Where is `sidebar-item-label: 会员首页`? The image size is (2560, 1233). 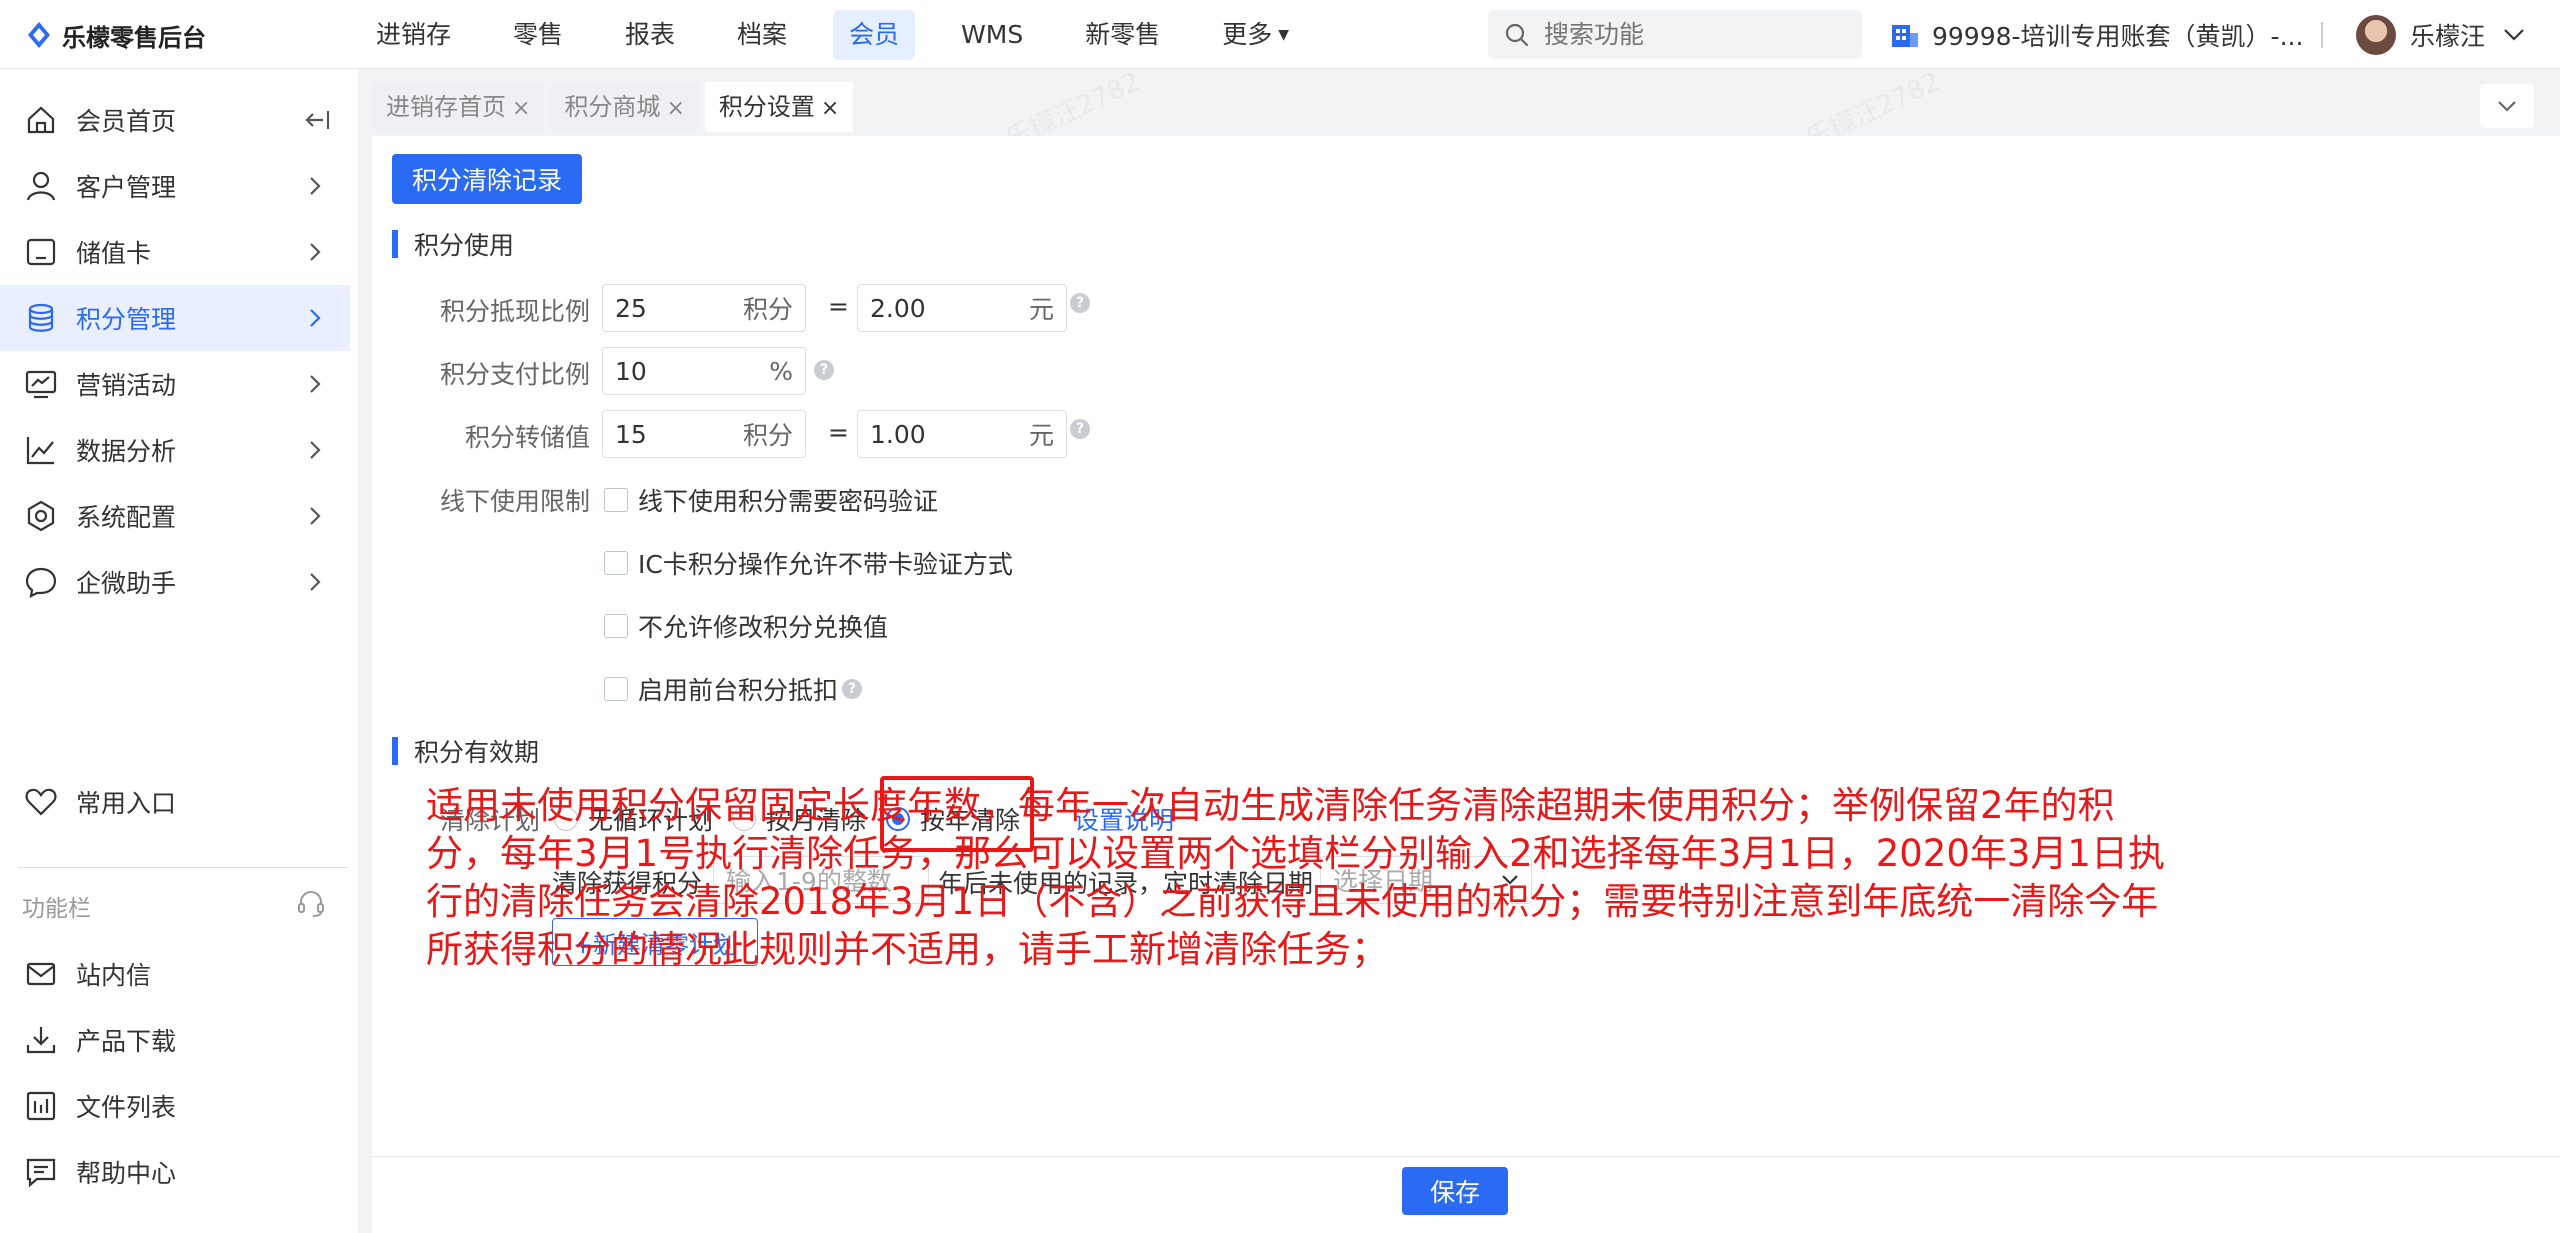
sidebar-item-label: 会员首页 is located at coordinates (126, 121).